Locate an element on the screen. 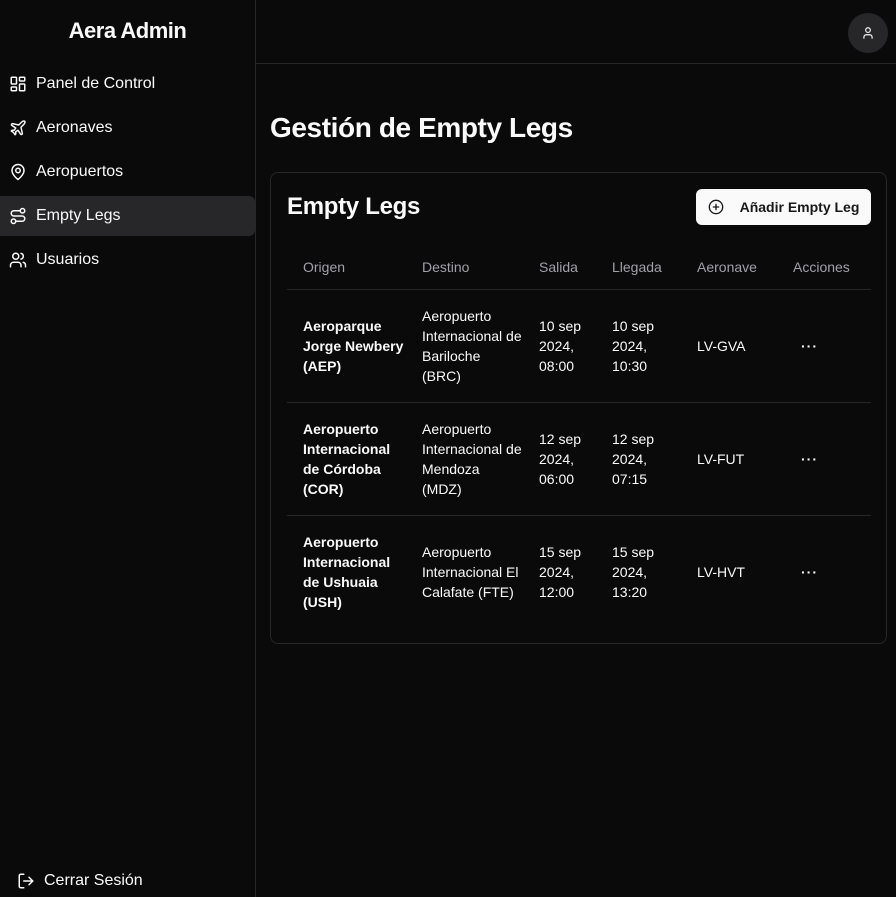  cell-aircraft: LV-HVT is located at coordinates (721, 572).